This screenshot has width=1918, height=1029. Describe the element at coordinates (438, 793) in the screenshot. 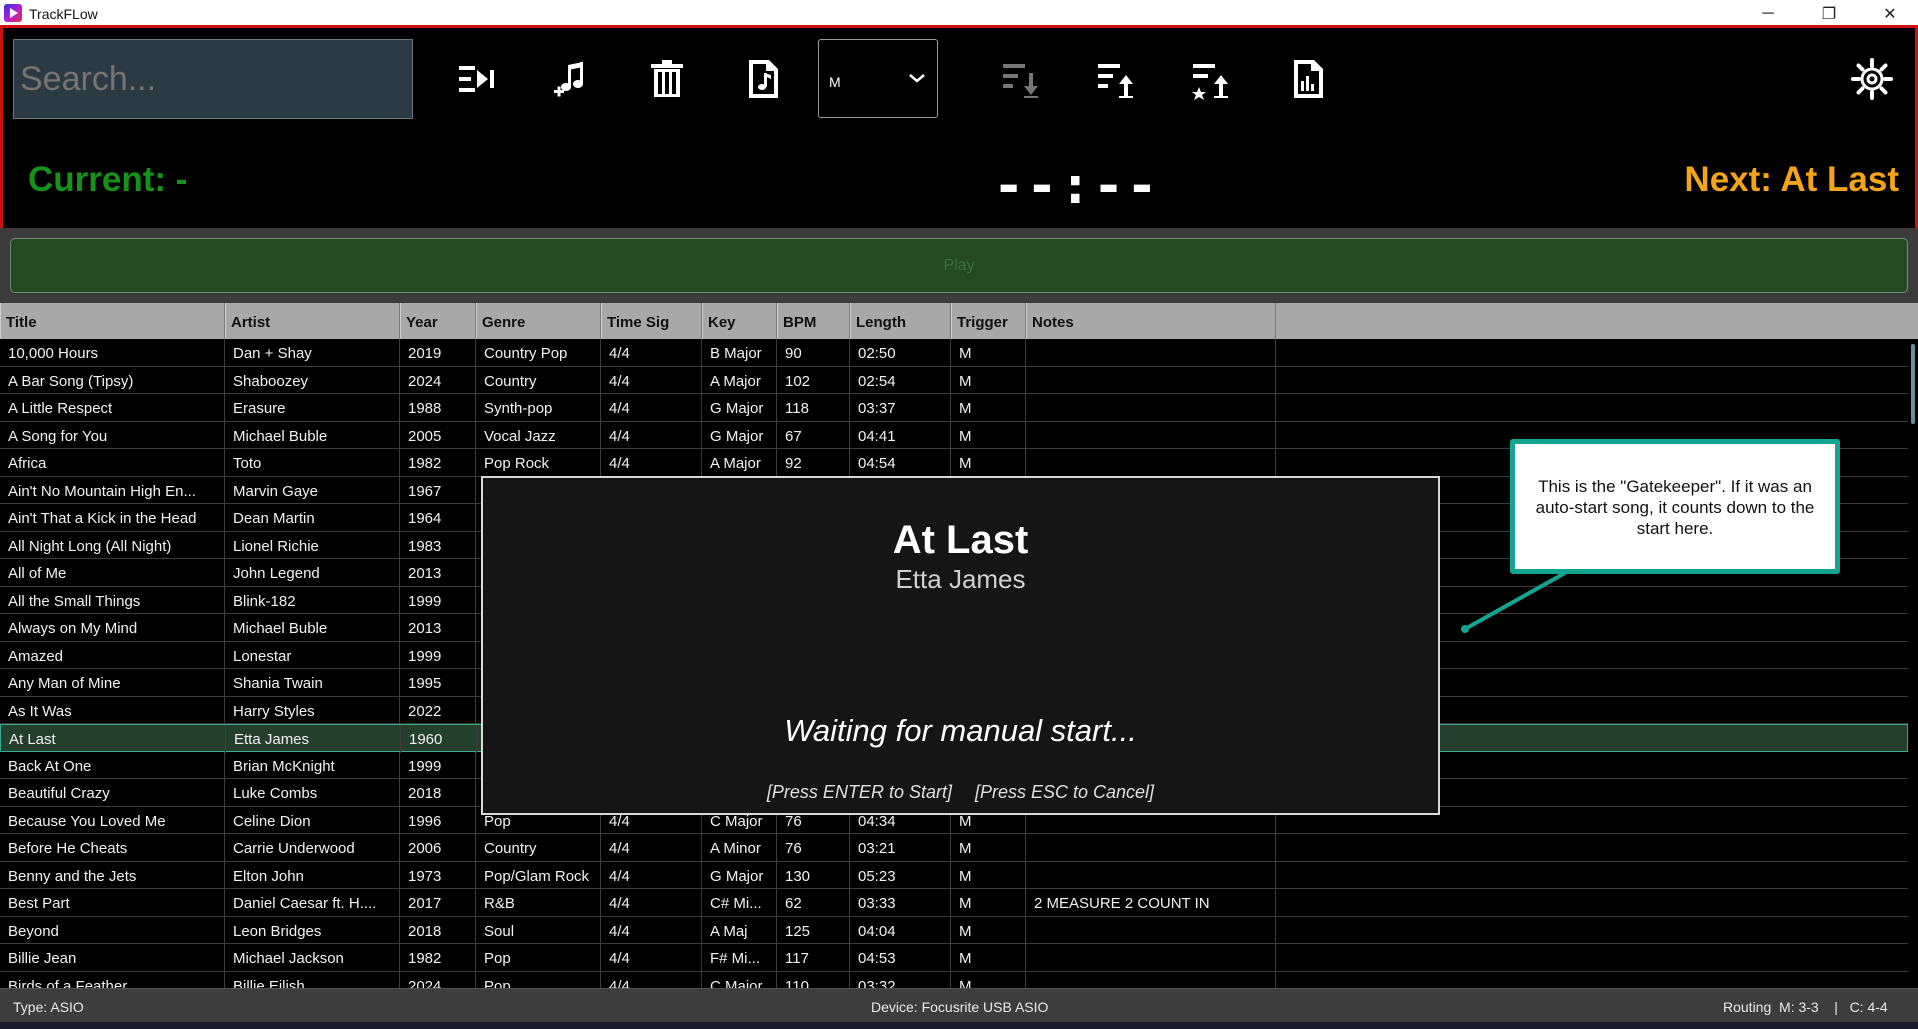

I see `cell-year: 2018` at that location.